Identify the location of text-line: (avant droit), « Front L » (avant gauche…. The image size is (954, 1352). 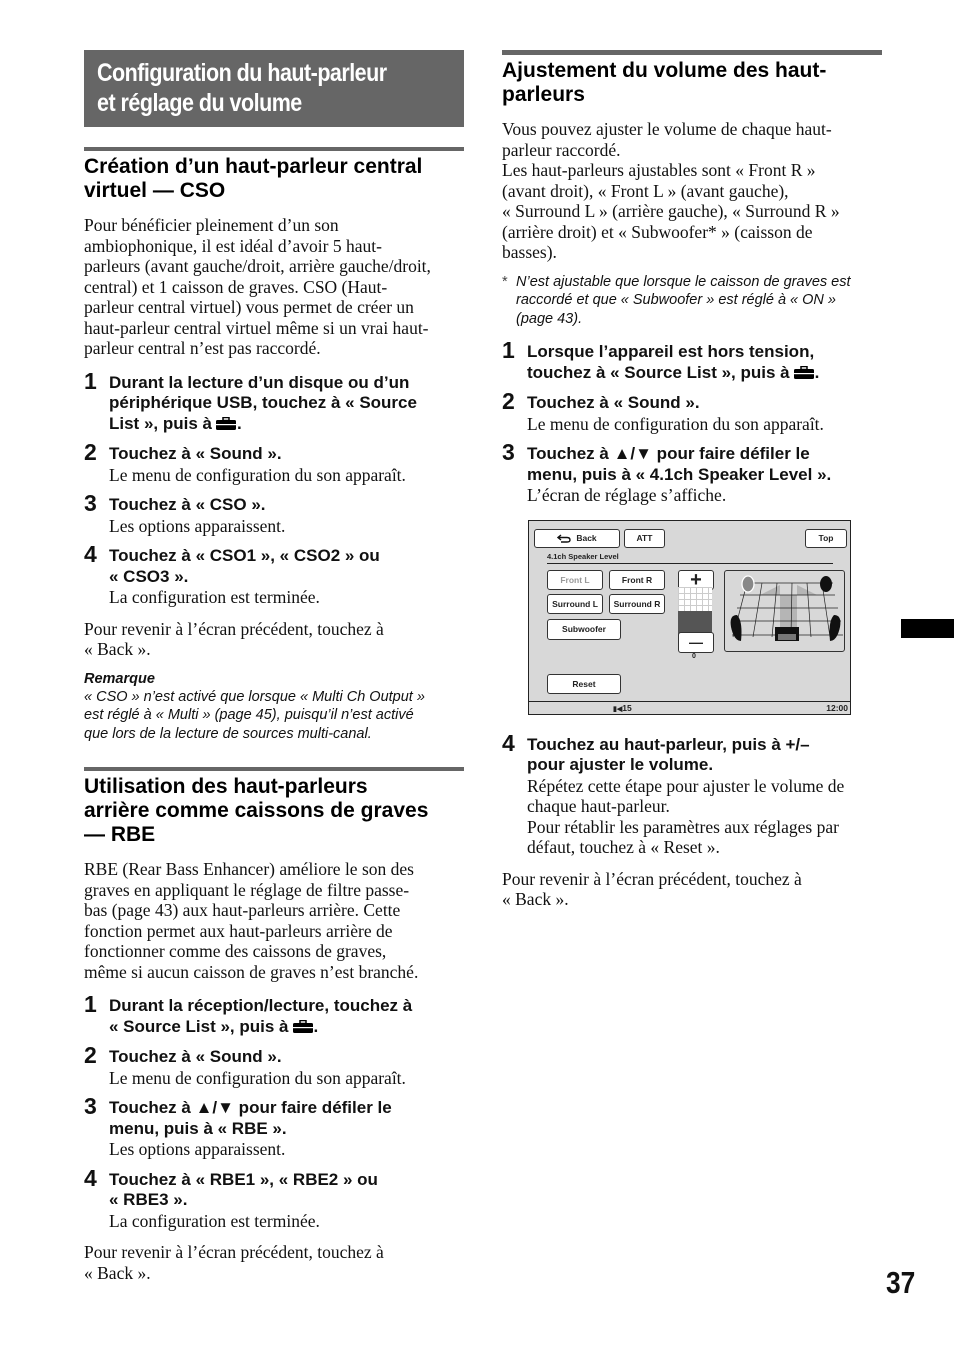
(645, 190).